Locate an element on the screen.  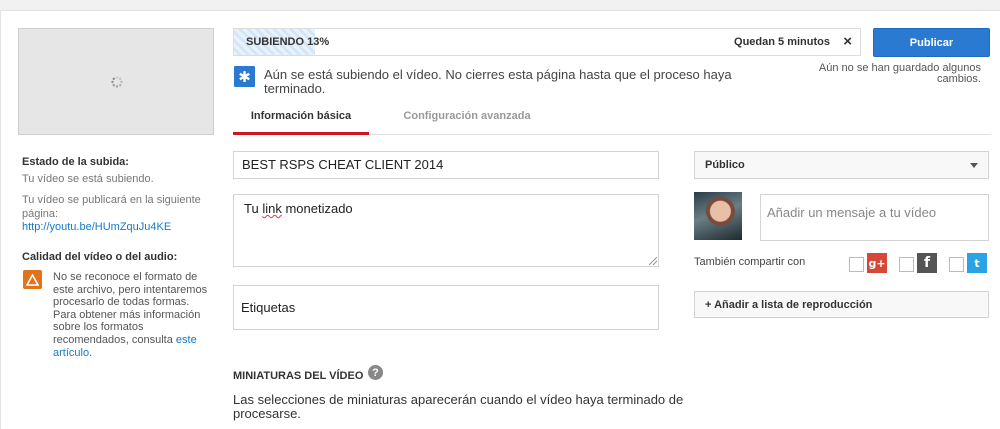
add-to-playlist-button: + Añadir a lista de reproducción is located at coordinates (841, 304).